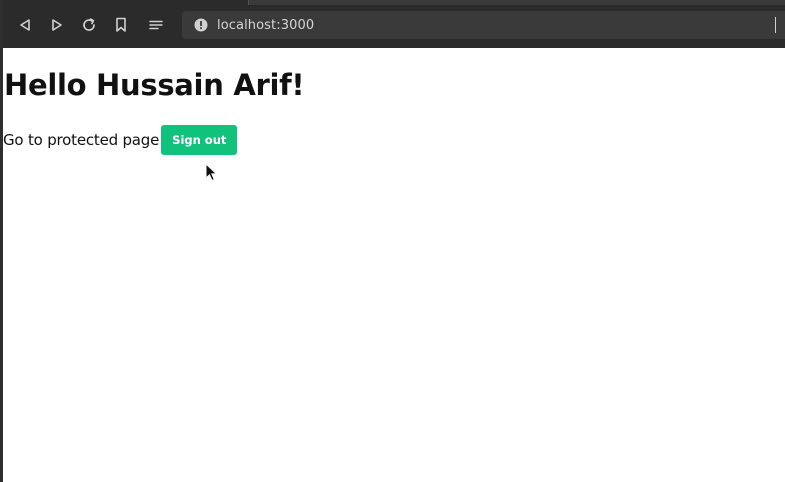  I want to click on reload-icon, so click(89, 24).